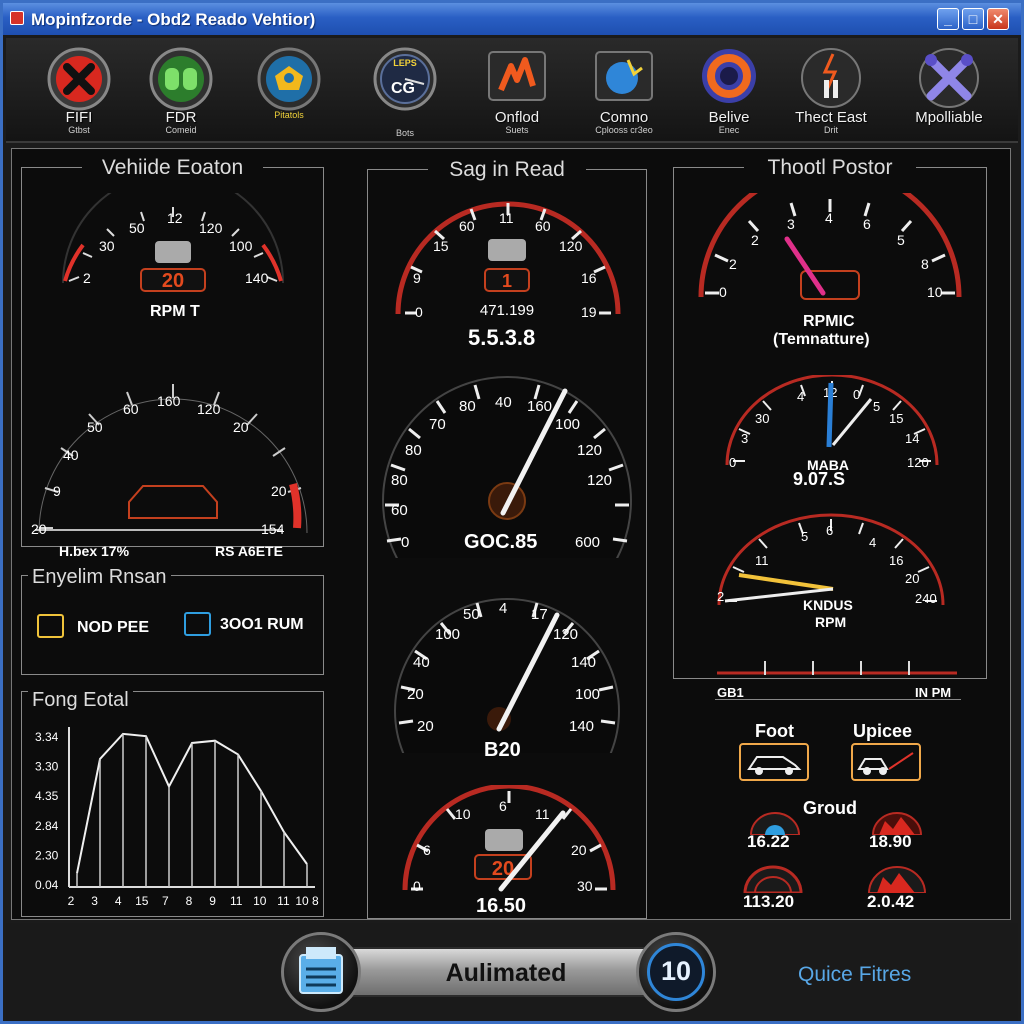 The image size is (1024, 1024). Describe the element at coordinates (854, 975) in the screenshot. I see `quick-filters-link: Quice Fitres` at that location.